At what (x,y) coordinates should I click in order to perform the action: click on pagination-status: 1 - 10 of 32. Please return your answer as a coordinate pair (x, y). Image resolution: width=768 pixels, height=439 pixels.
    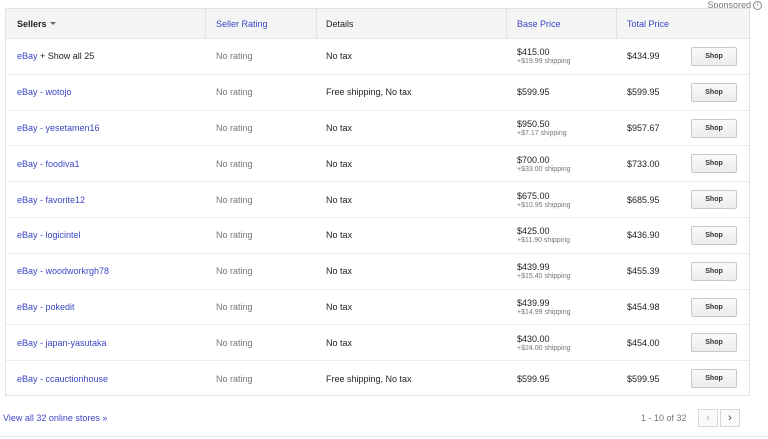
    Looking at the image, I should click on (664, 418).